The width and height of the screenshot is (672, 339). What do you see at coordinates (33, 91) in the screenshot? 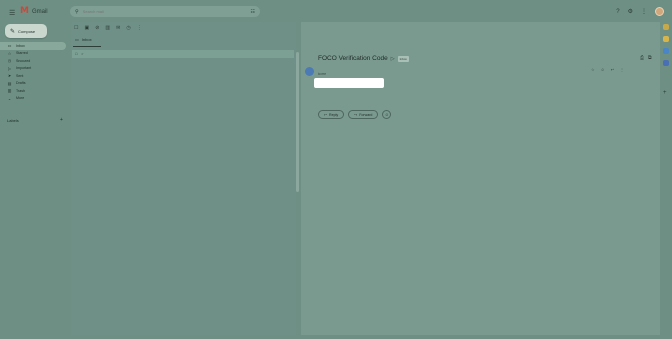
I see `sidebar-item-trash: ▥ Trash` at bounding box center [33, 91].